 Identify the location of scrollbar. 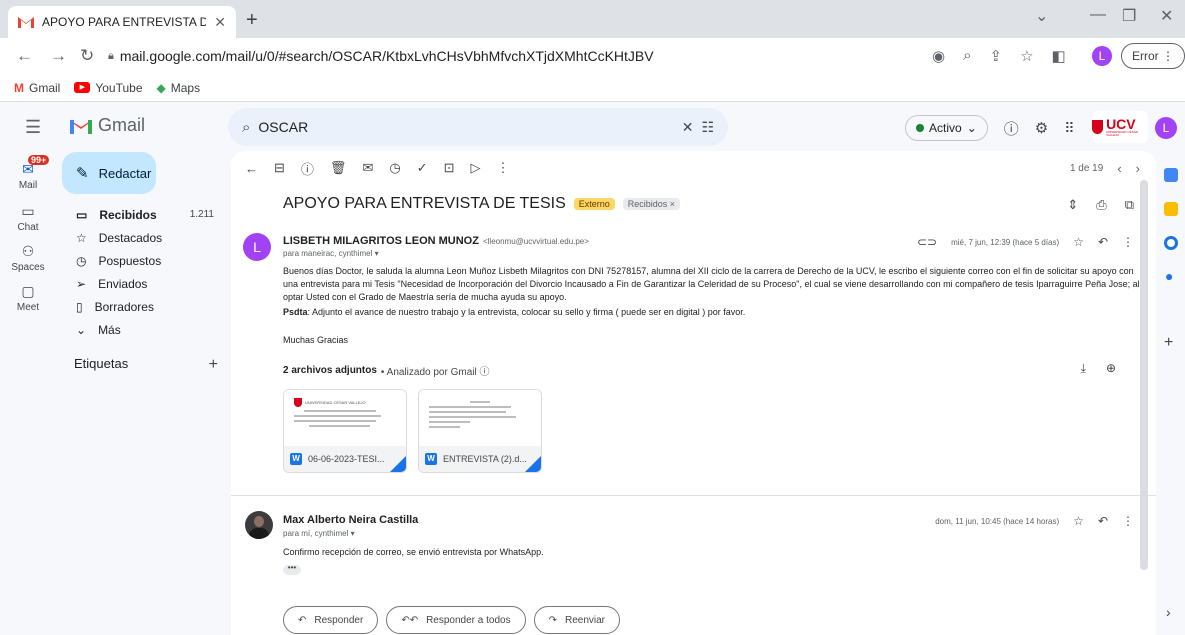
(1144, 375).